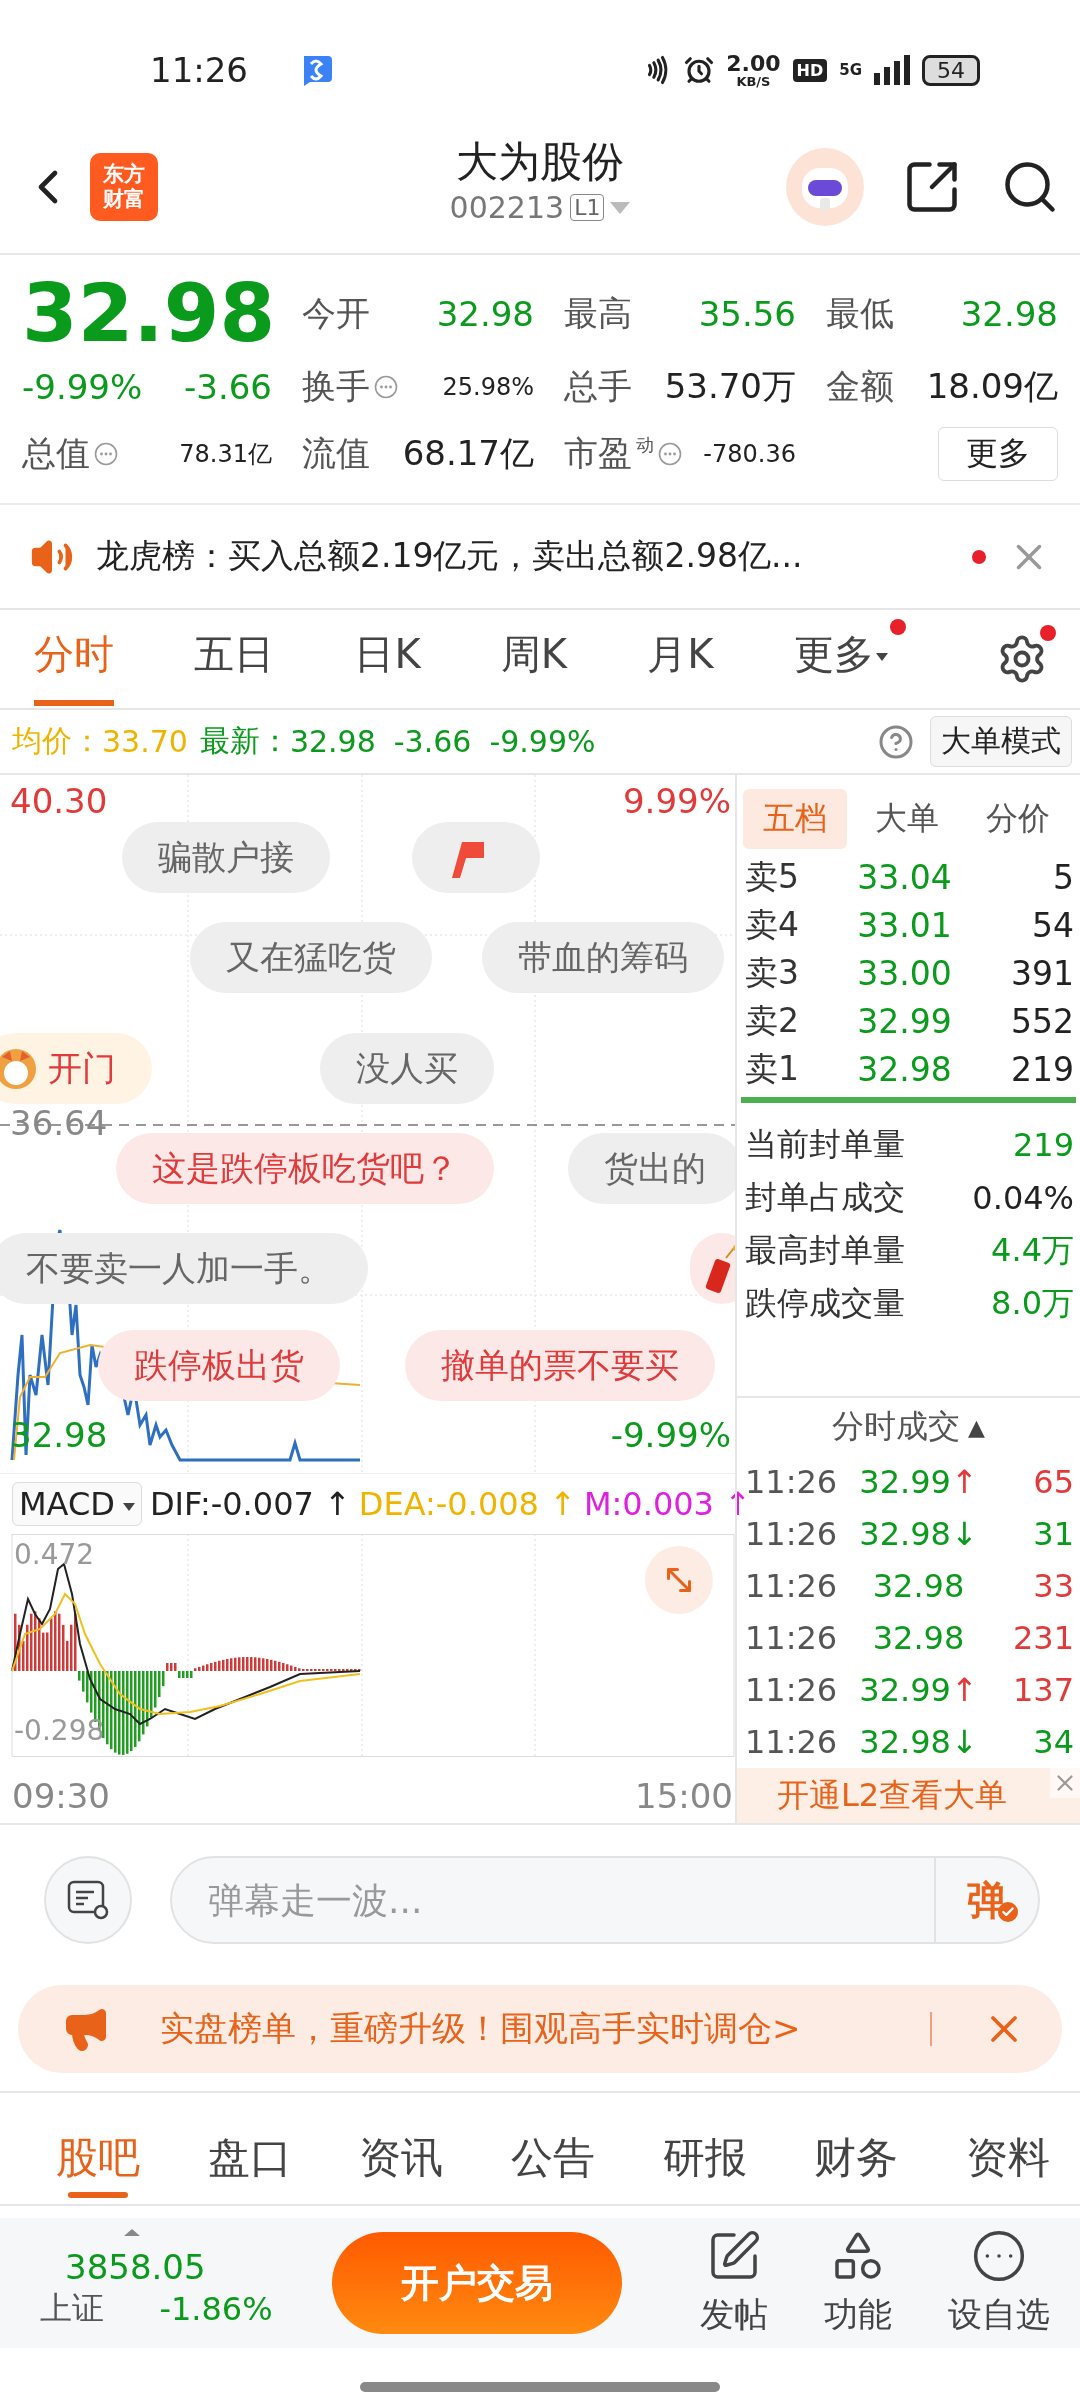  What do you see at coordinates (468, 453) in the screenshot?
I see `stat-value: 68.17亿` at bounding box center [468, 453].